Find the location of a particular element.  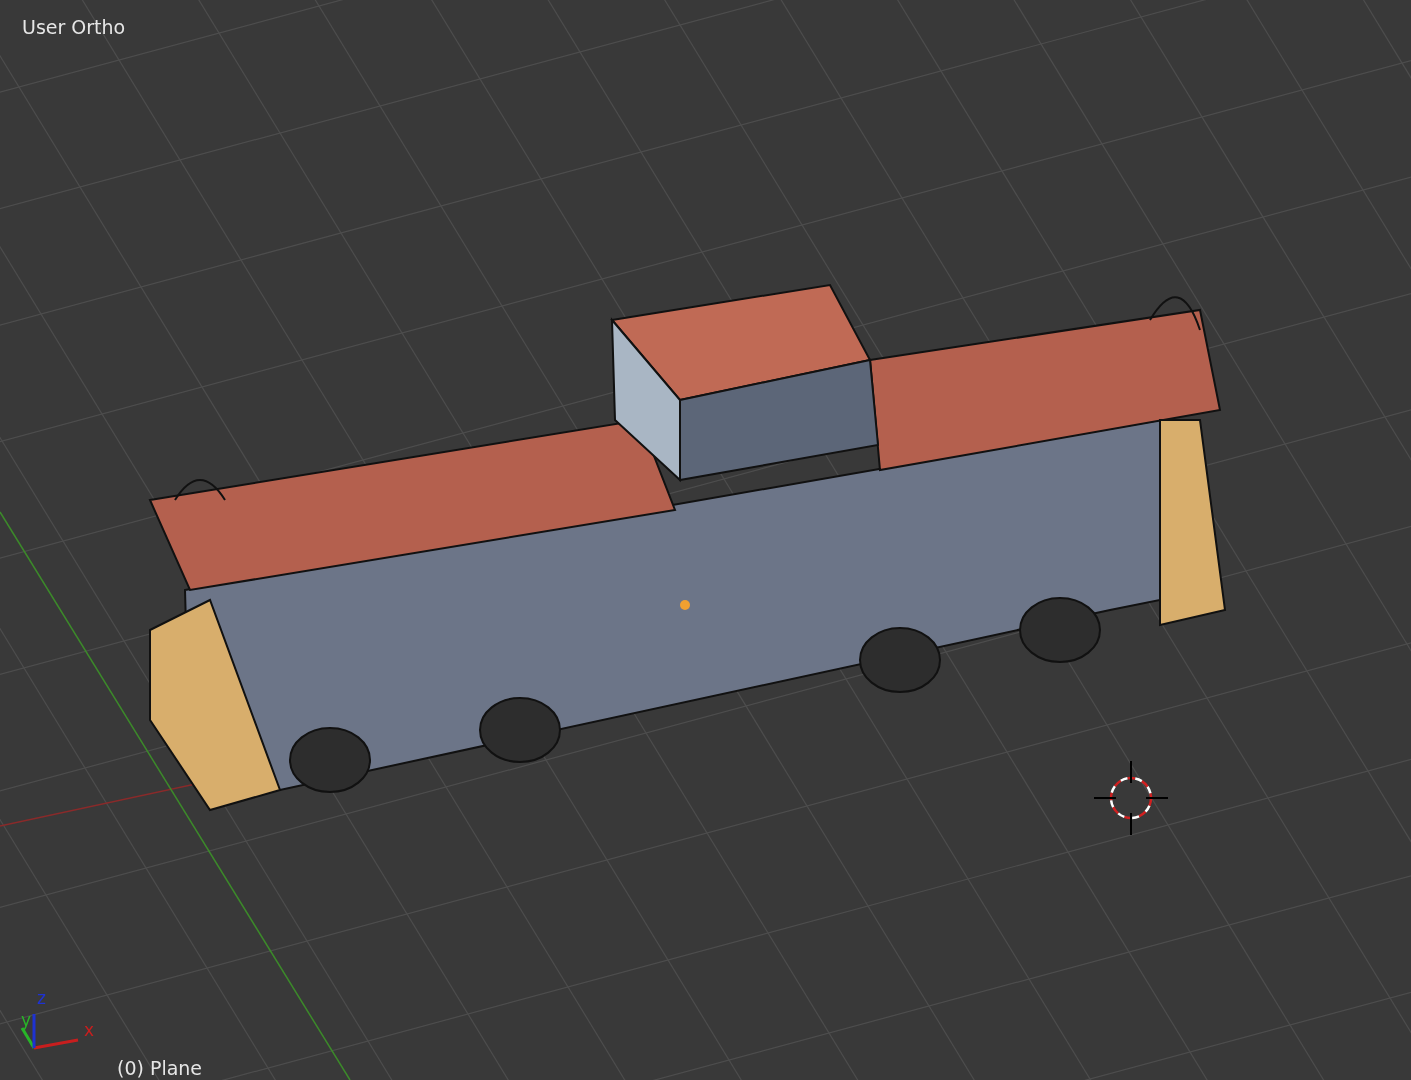

object-label: (0) Plane is located at coordinates (160, 1068).